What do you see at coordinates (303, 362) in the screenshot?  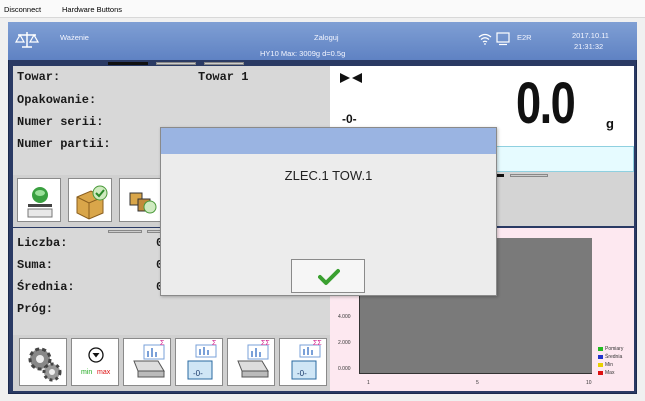 I see `zero-total-button: ΣΣ -0-` at bounding box center [303, 362].